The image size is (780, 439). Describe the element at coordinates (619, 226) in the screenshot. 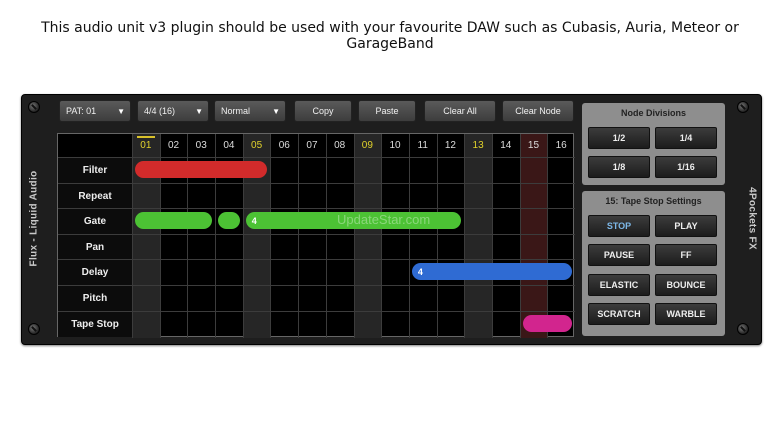

I see `stop-button: STOP` at that location.